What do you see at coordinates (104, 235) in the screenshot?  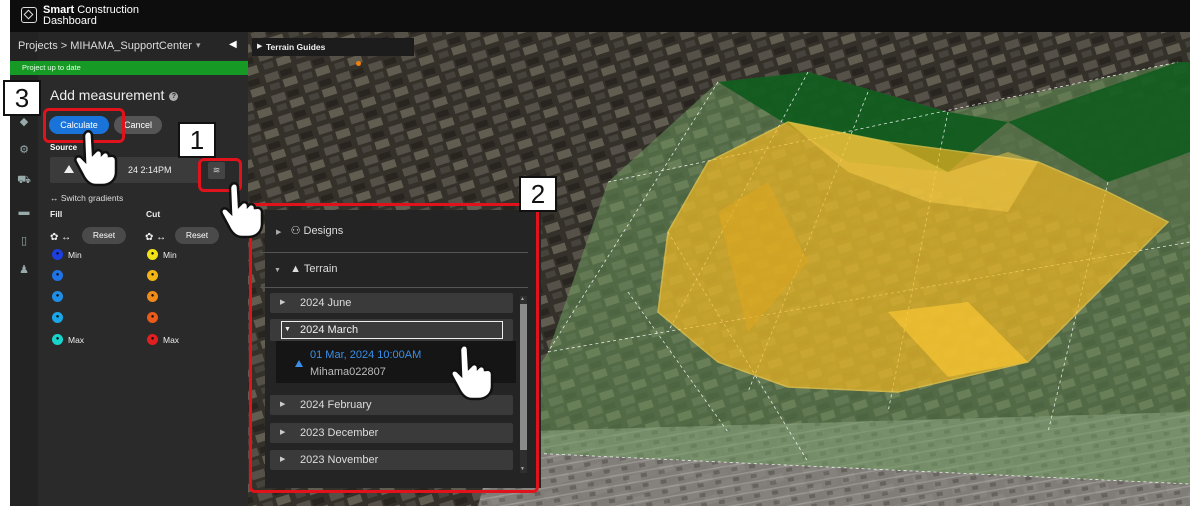 I see `fill-reset-button: Reset` at bounding box center [104, 235].